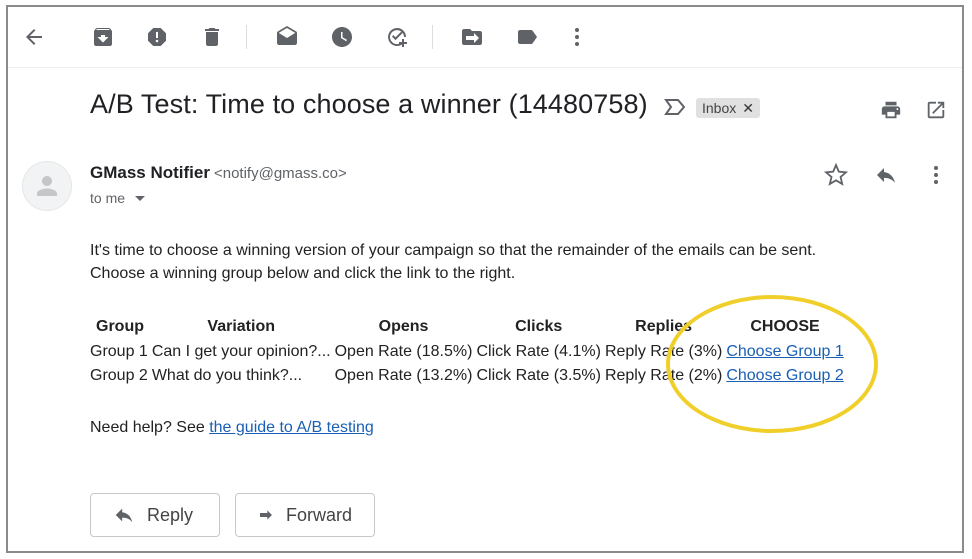 The width and height of the screenshot is (972, 559). I want to click on choose-group-2-link: Choose Group 2, so click(784, 375).